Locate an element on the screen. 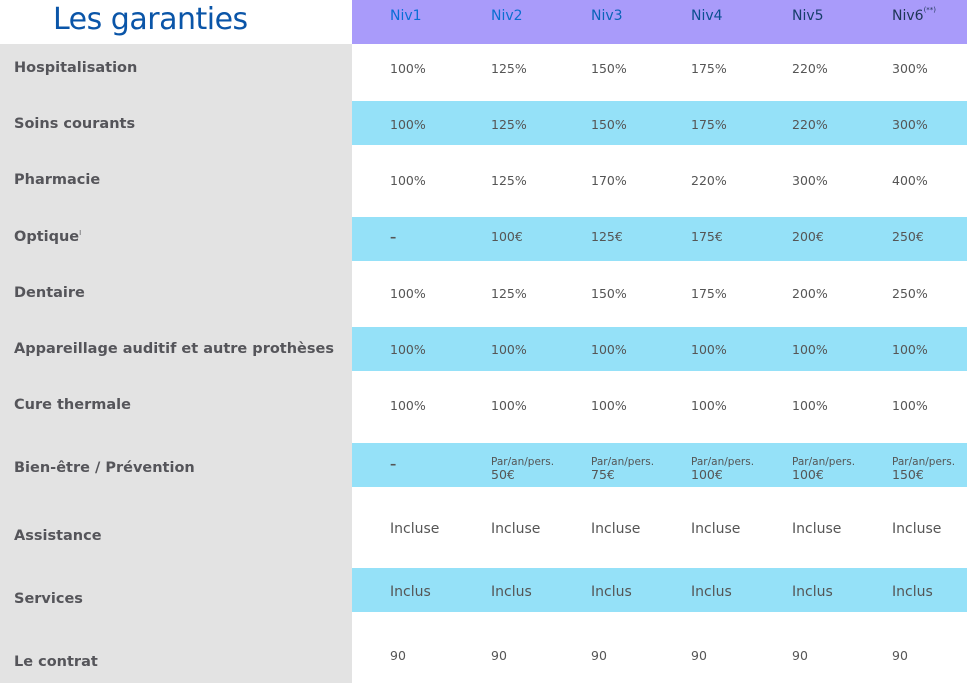 Image resolution: width=967 pixels, height=683 pixels. row-label: Appareillage auditif et autre prothèses is located at coordinates (174, 349).